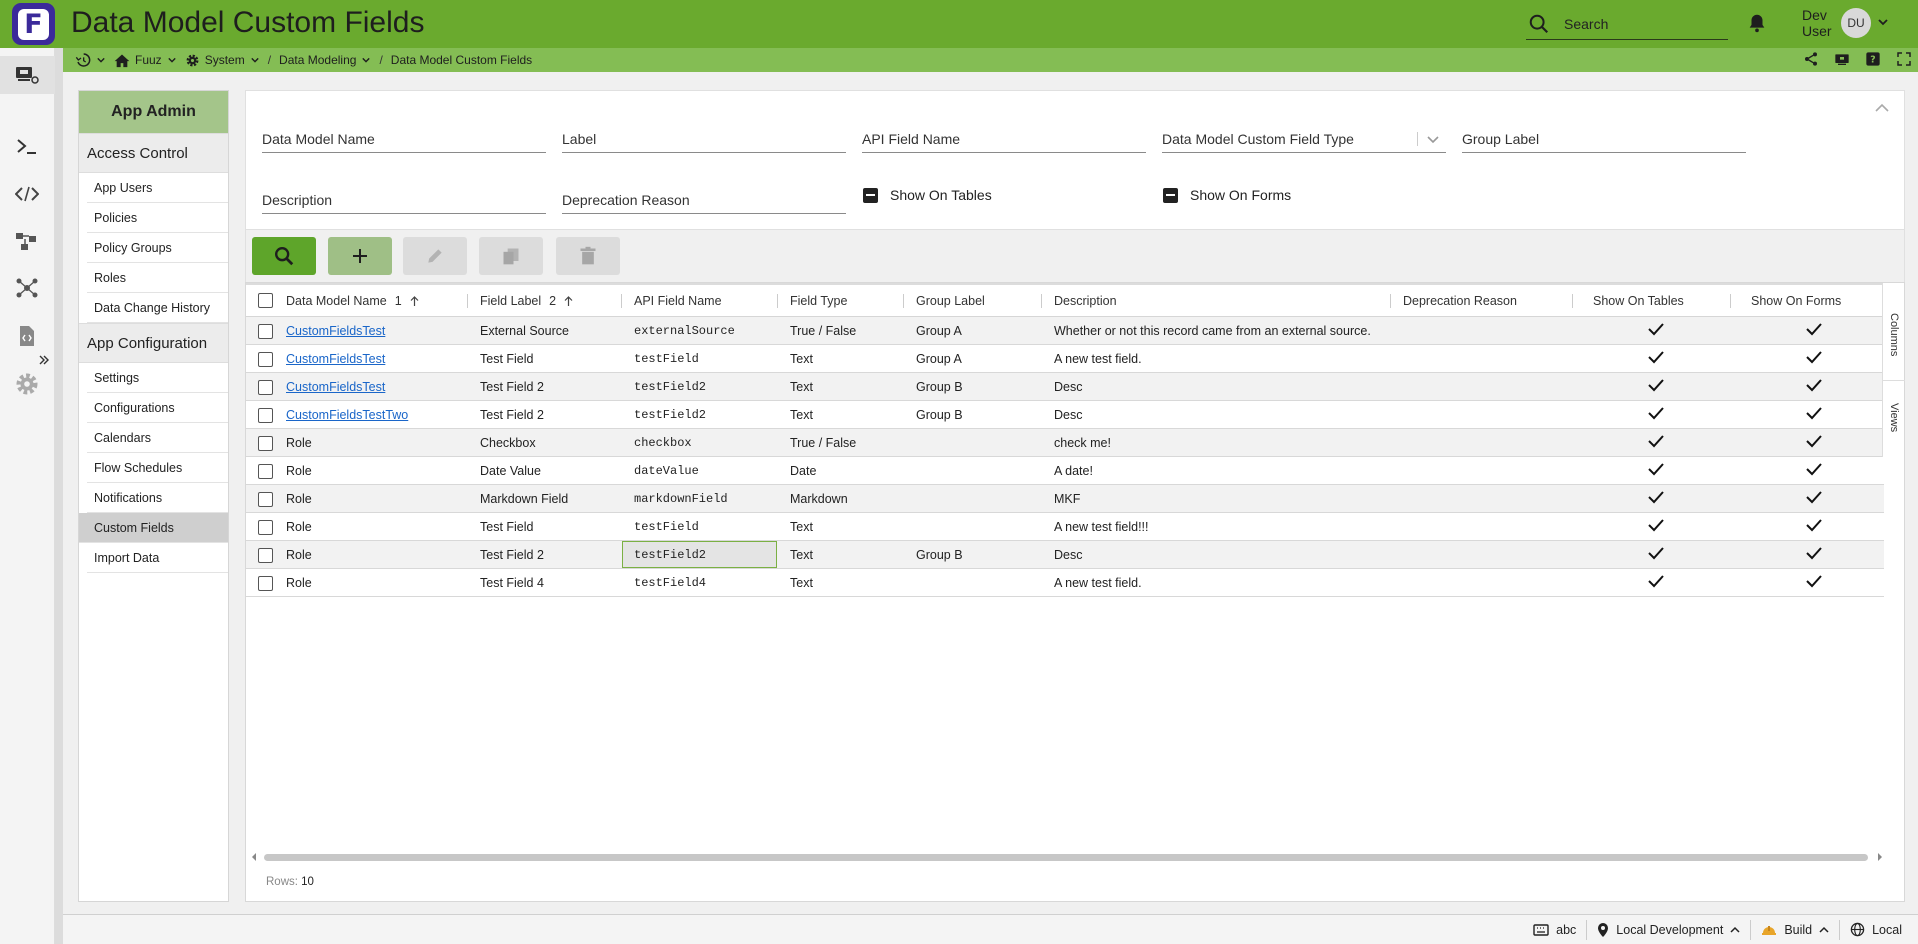  What do you see at coordinates (1638, 301) in the screenshot?
I see `column-header-show-on-tables: Show On Tables` at bounding box center [1638, 301].